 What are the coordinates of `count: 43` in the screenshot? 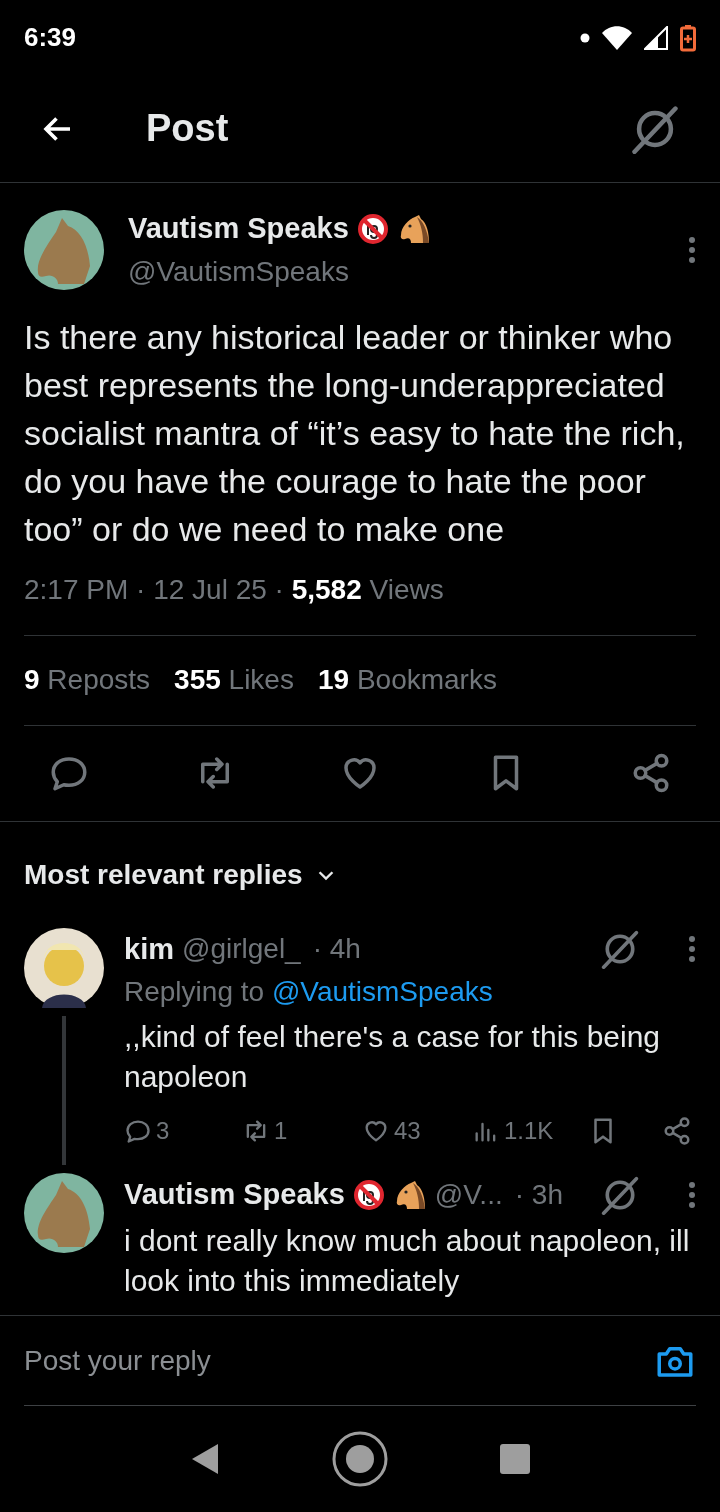 It's located at (407, 1131).